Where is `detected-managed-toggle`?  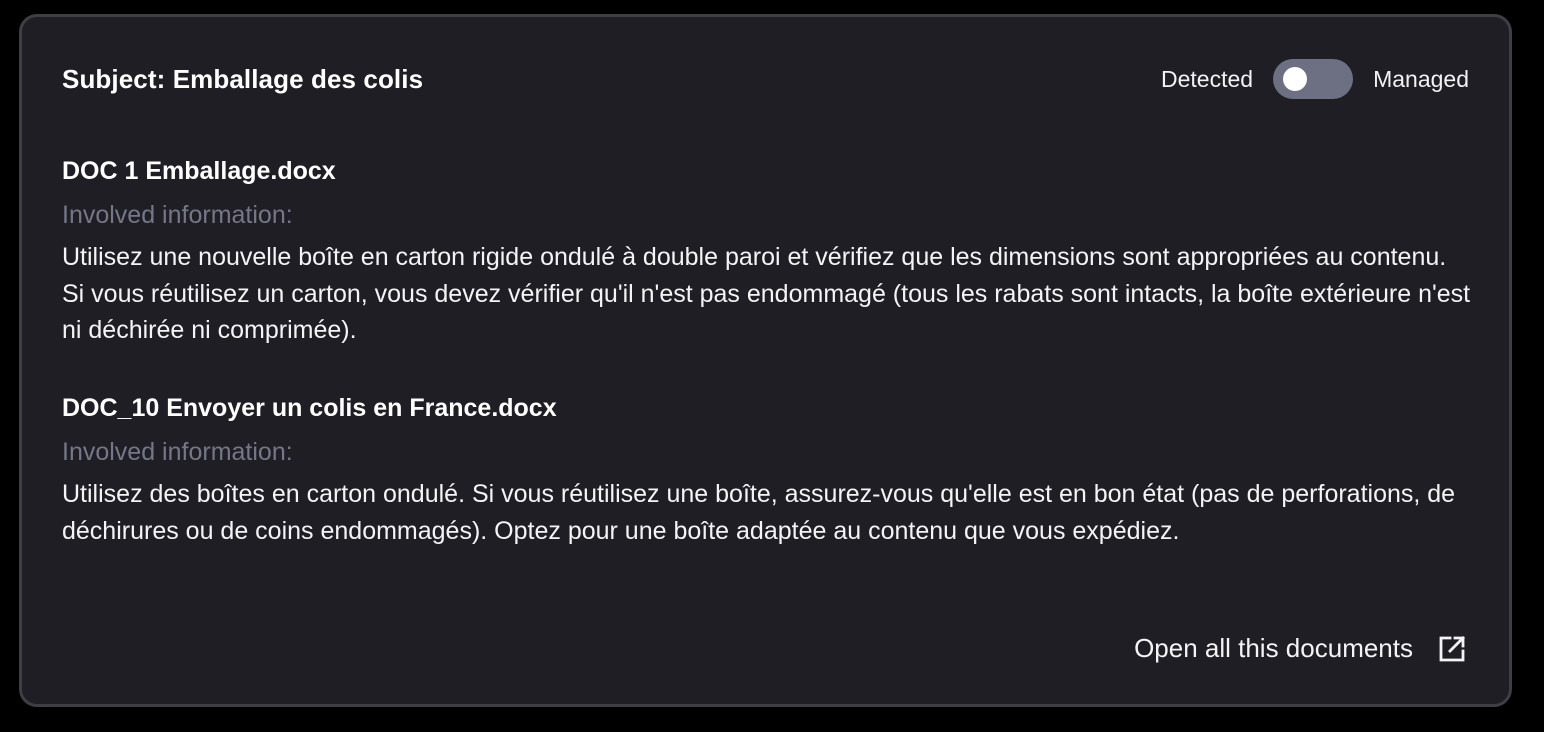
detected-managed-toggle is located at coordinates (1313, 79).